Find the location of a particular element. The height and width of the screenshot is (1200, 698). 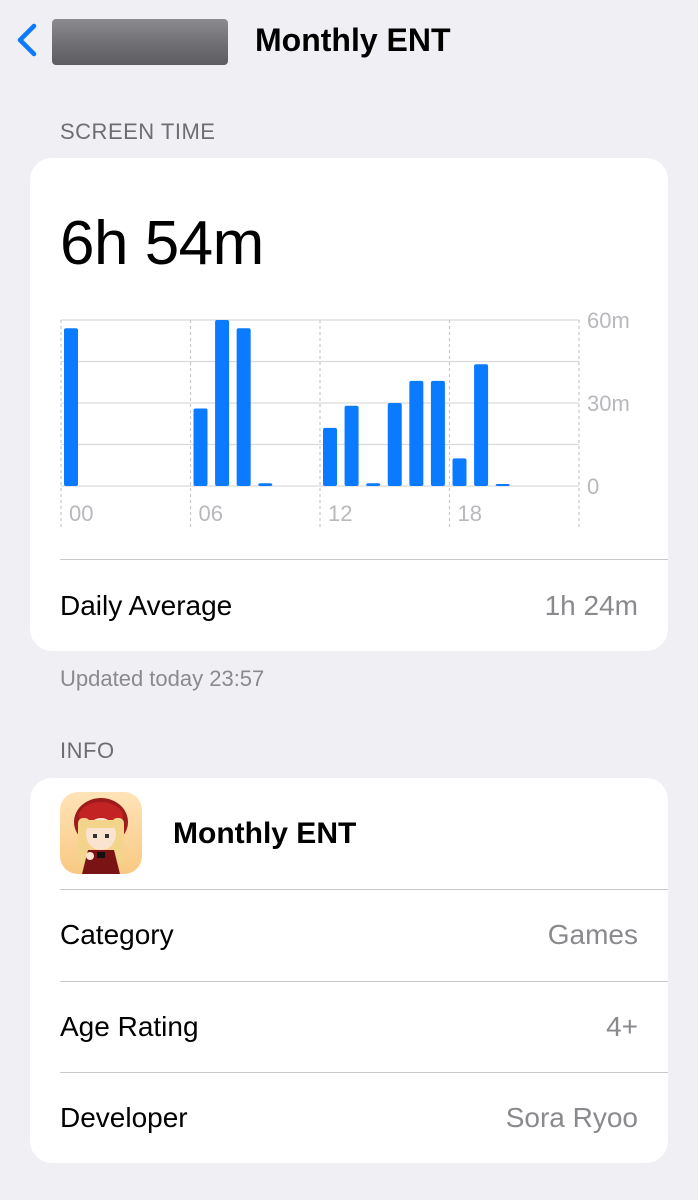

x-tick-label: 00 is located at coordinates (81, 513).